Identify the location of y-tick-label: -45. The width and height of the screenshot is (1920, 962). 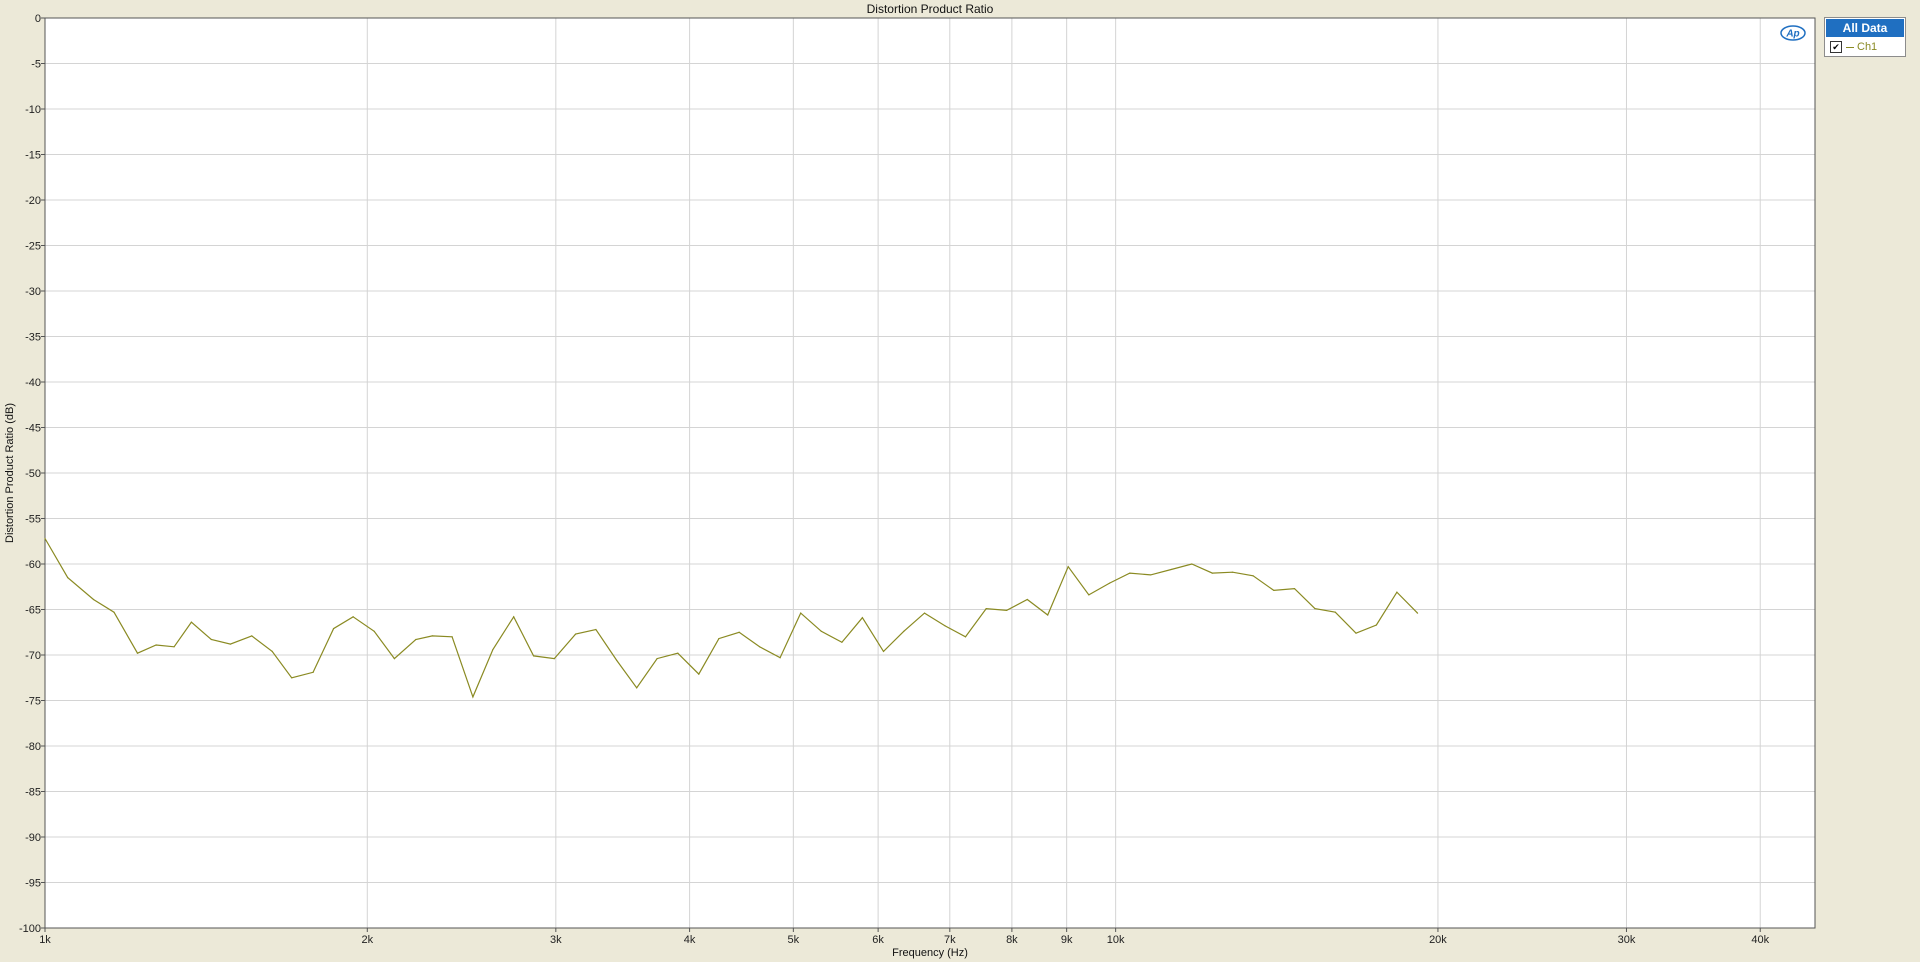
(33, 429).